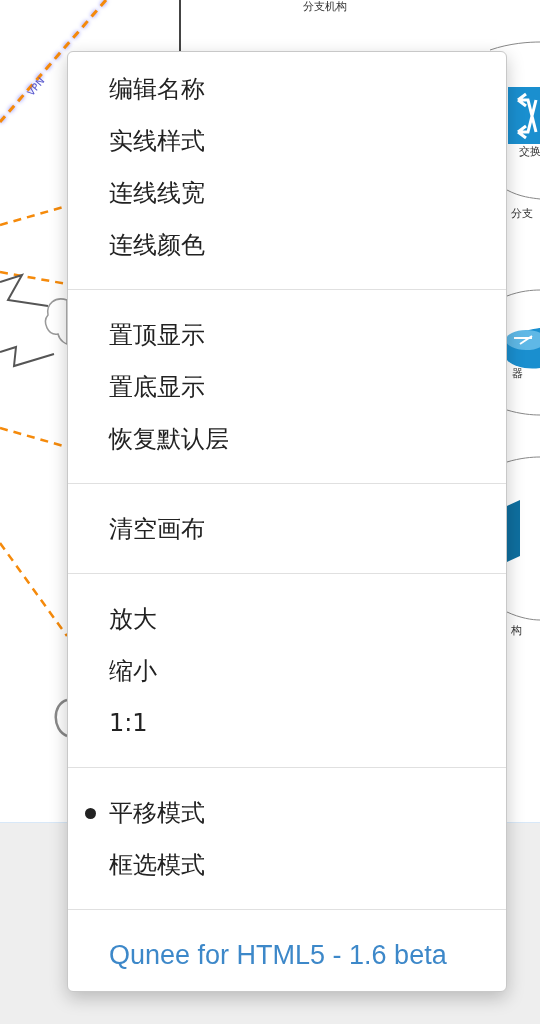  Describe the element at coordinates (278, 955) in the screenshot. I see `version-link: Qunee for HTML5 - 1.6 beta` at that location.